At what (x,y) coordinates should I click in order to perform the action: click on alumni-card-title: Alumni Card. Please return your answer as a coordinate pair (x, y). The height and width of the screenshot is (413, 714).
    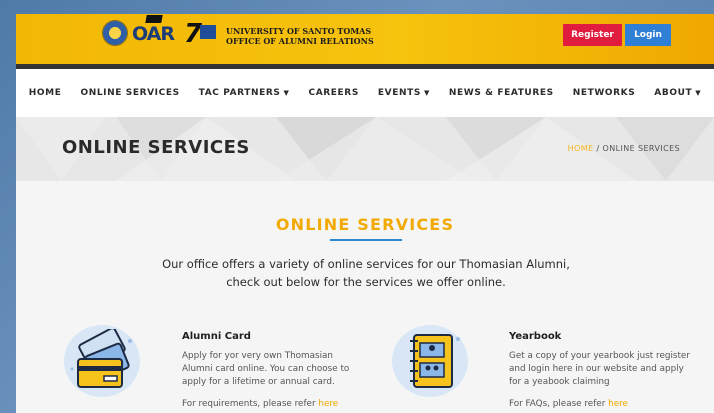
    Looking at the image, I should click on (216, 336).